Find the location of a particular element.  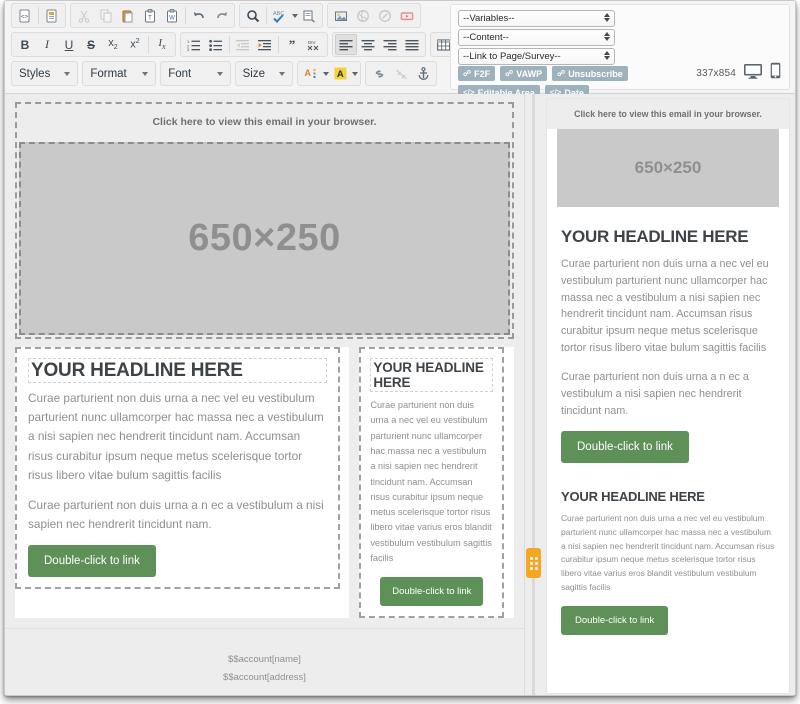

redo-icon is located at coordinates (221, 15).